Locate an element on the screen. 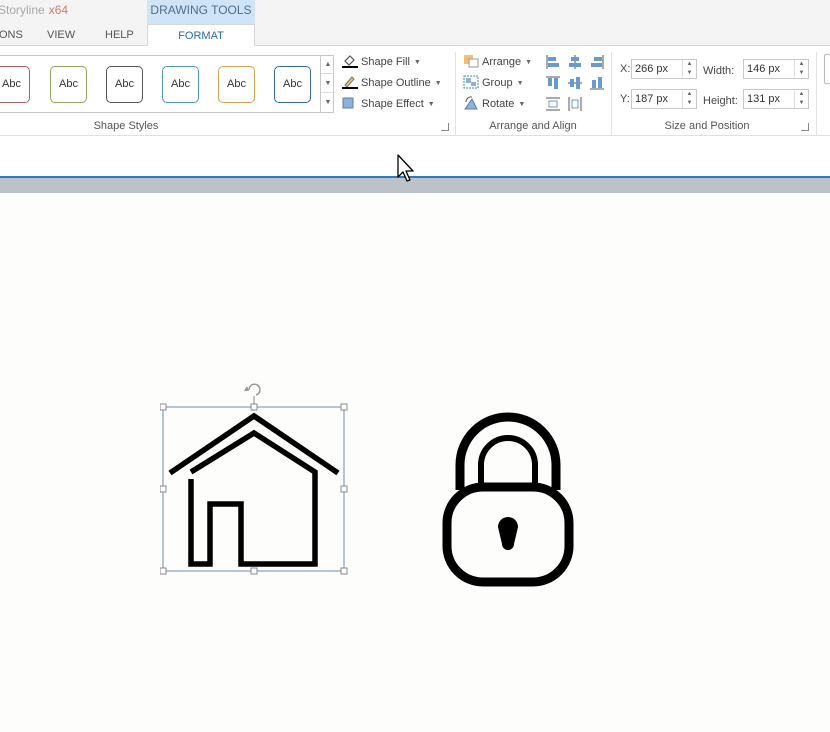  tab-help: HELP is located at coordinates (119, 35).